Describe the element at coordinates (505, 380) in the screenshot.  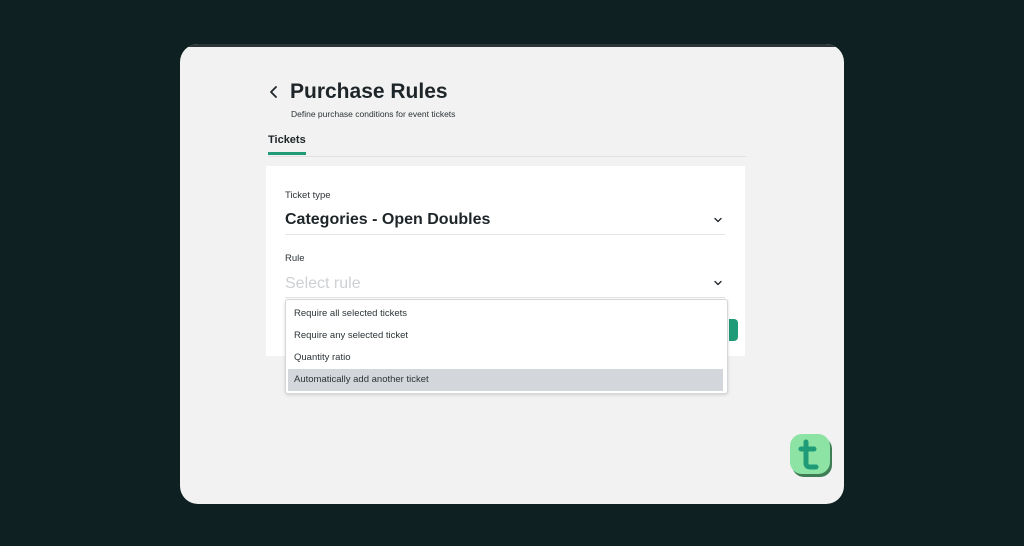
I see `dropdown-option-highlighted: Automatically add another ticket` at that location.